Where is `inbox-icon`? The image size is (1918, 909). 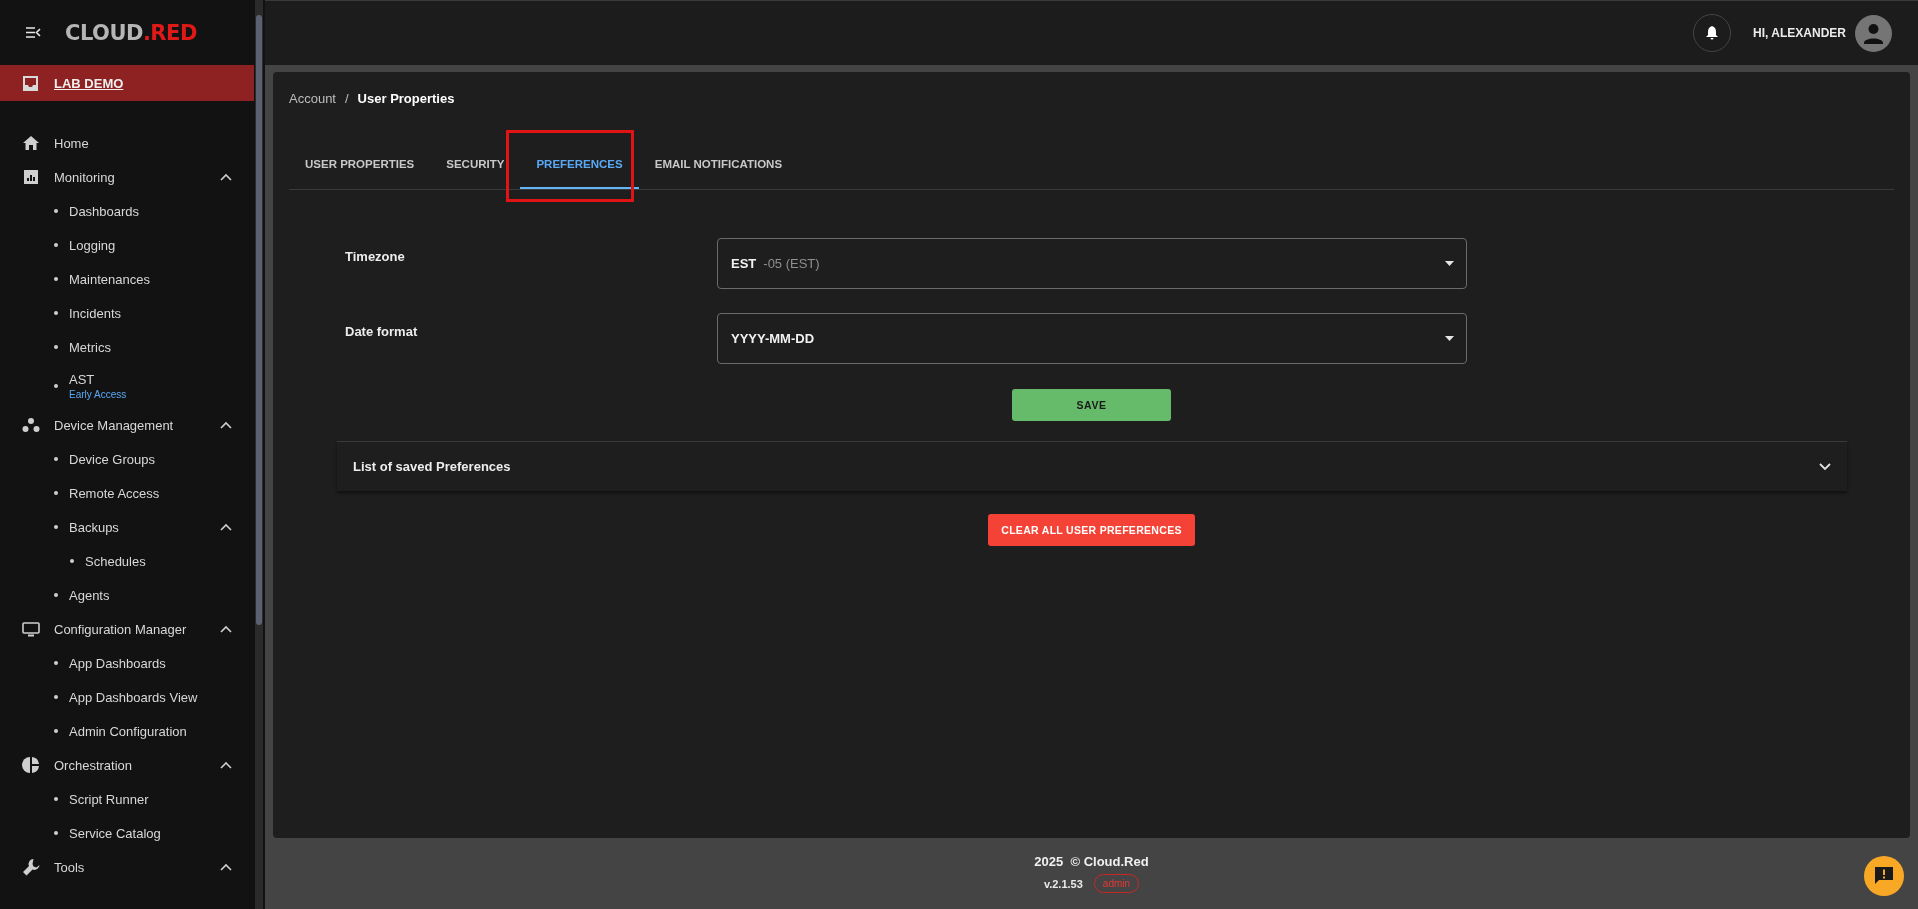 inbox-icon is located at coordinates (30, 83).